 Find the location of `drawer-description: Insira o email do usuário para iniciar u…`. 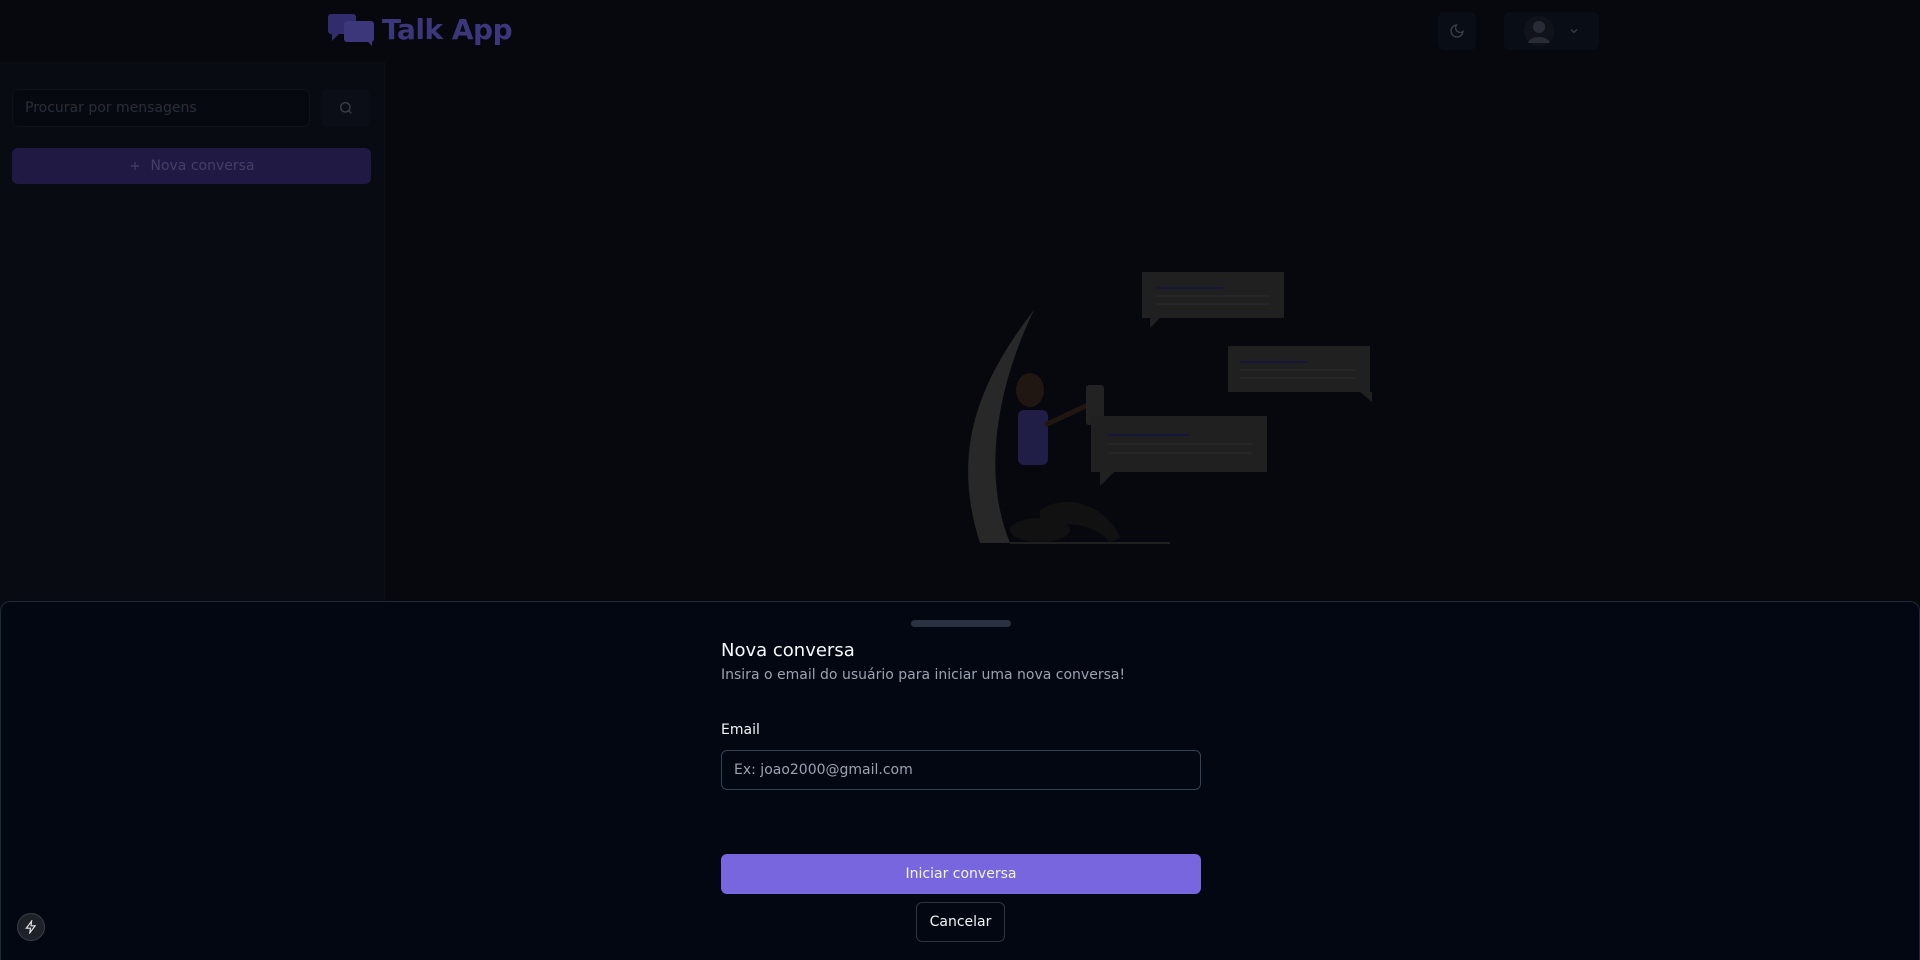

drawer-description: Insira o email do usuário para iniciar u… is located at coordinates (923, 675).